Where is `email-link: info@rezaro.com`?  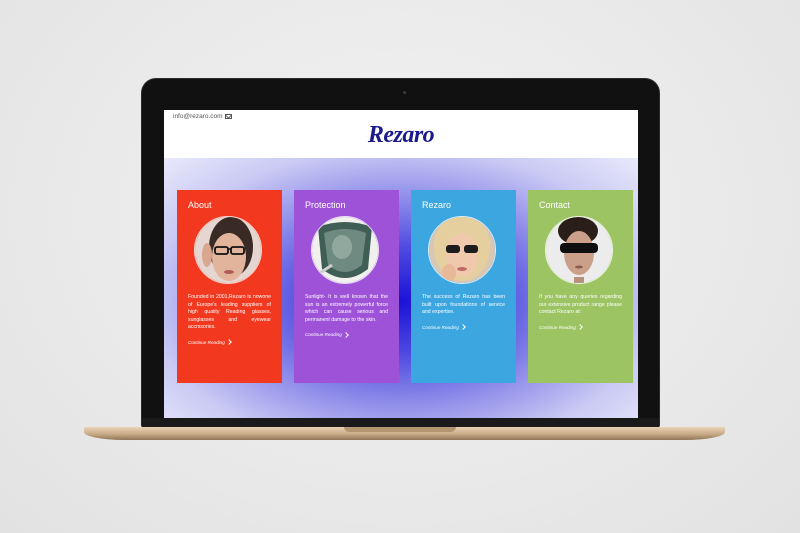 email-link: info@rezaro.com is located at coordinates (198, 116).